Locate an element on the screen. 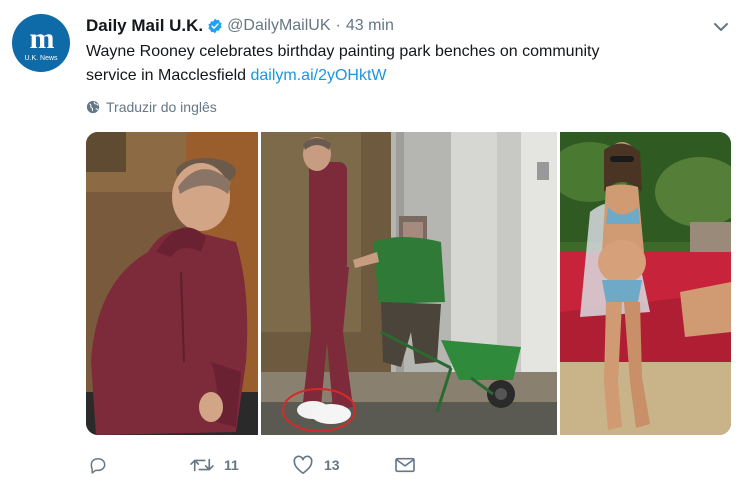 Image resolution: width=750 pixels, height=500 pixels. translate-link: Traduzir do inglês is located at coordinates (151, 107).